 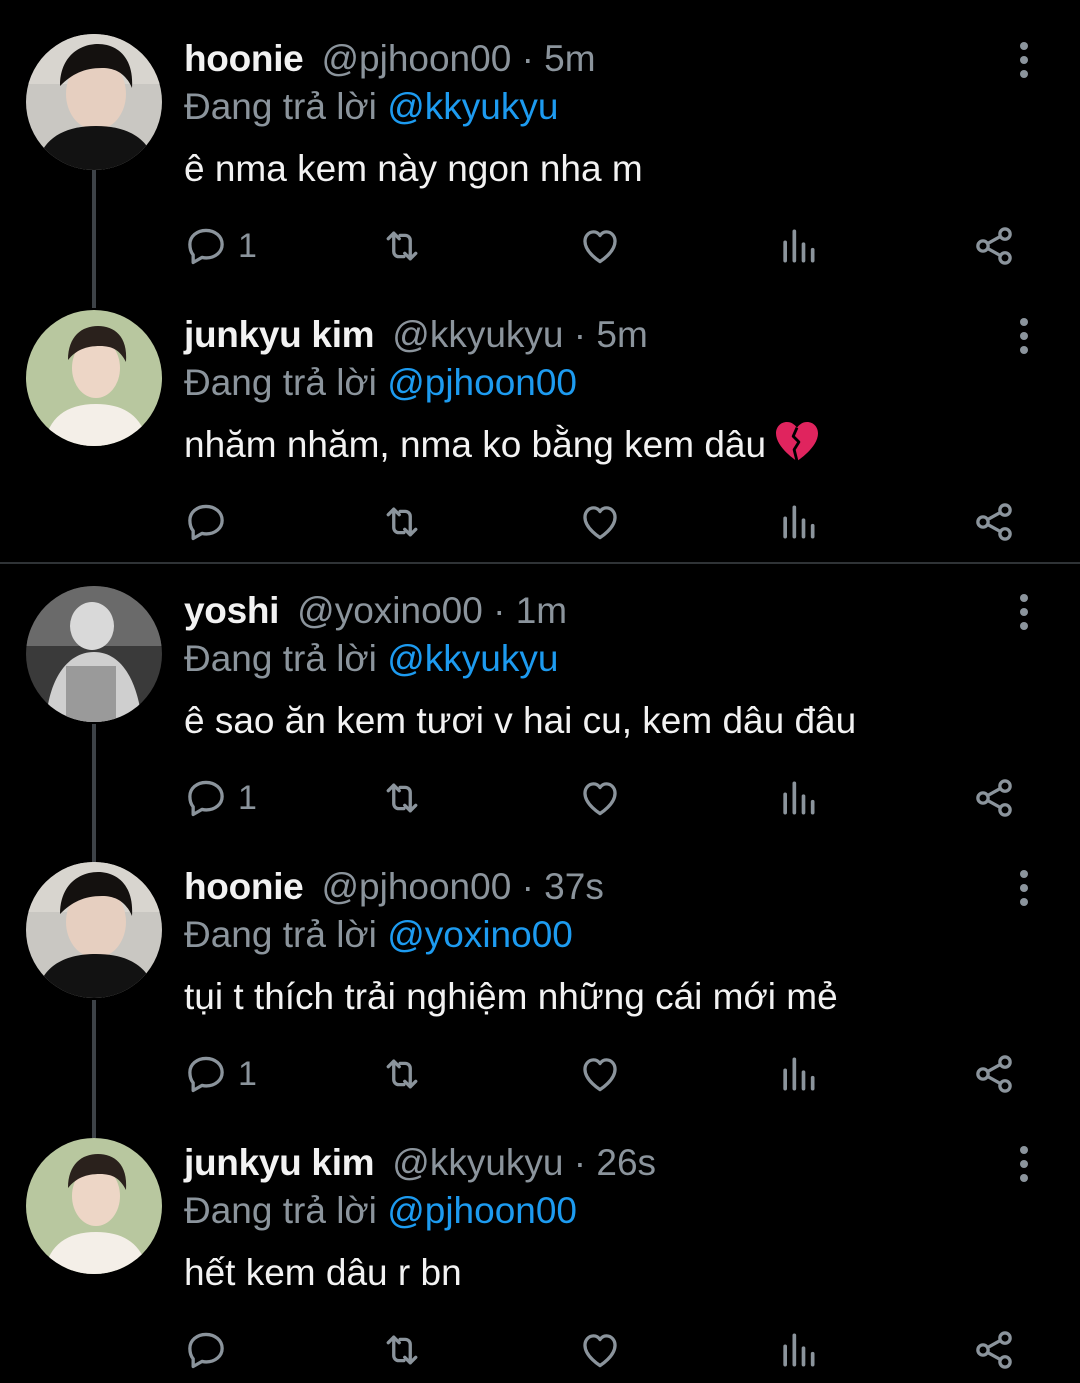 What do you see at coordinates (458, 58) in the screenshot?
I see `handle-time: @pjhoon00 · 5m` at bounding box center [458, 58].